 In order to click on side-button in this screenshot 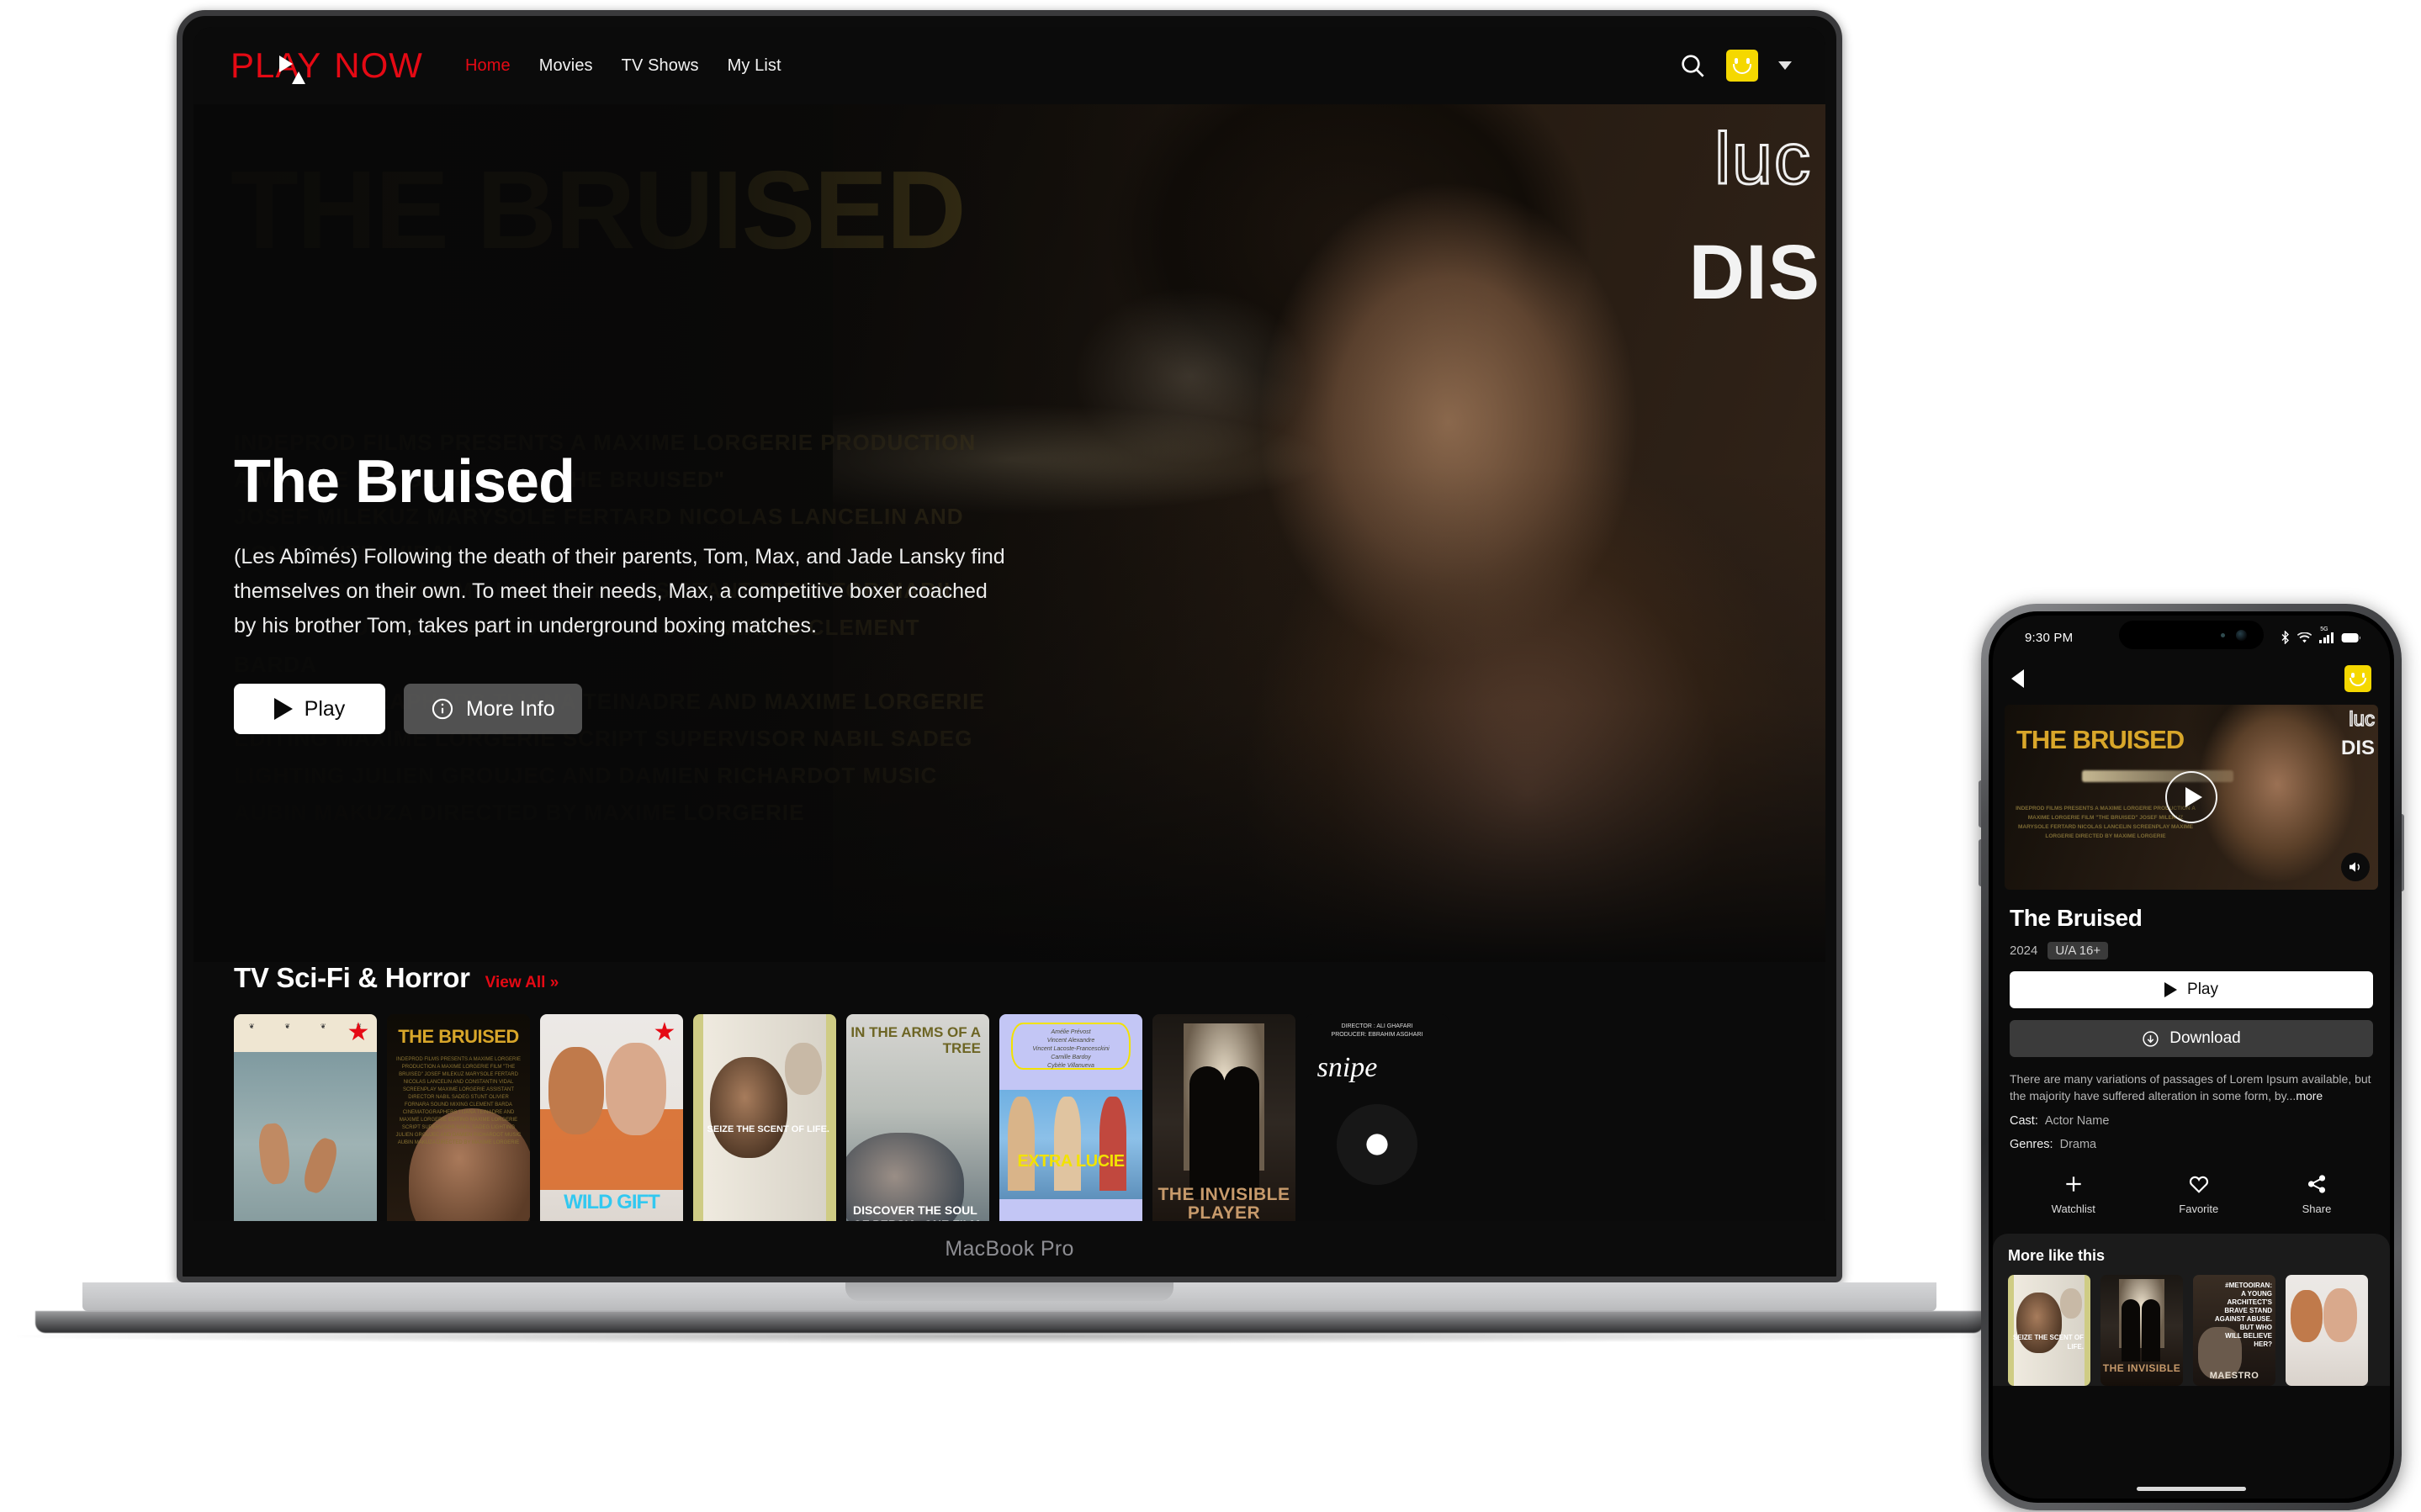, I will do `click(2403, 852)`.